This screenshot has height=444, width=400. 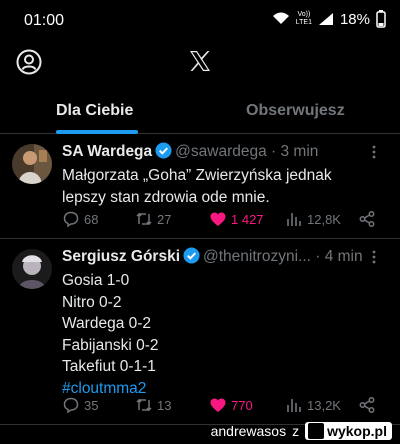 What do you see at coordinates (339, 256) in the screenshot?
I see `tweet-time: · 4 min` at bounding box center [339, 256].